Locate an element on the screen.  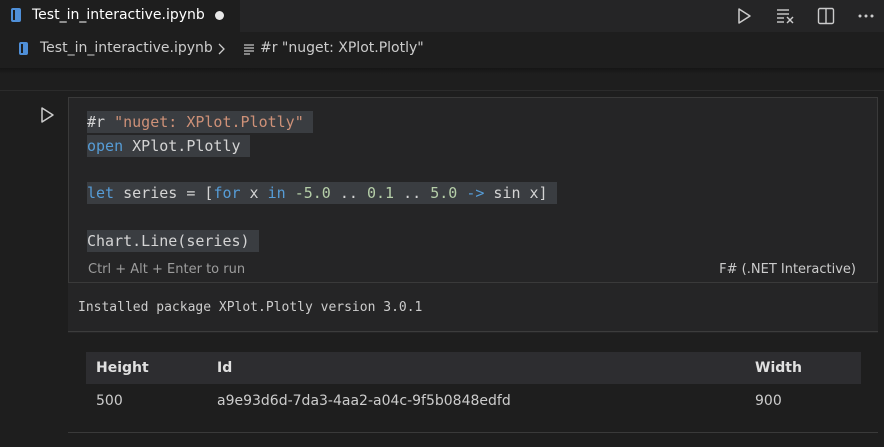
breadcrumb-file: Test_in_interactive.ipynb is located at coordinates (126, 48).